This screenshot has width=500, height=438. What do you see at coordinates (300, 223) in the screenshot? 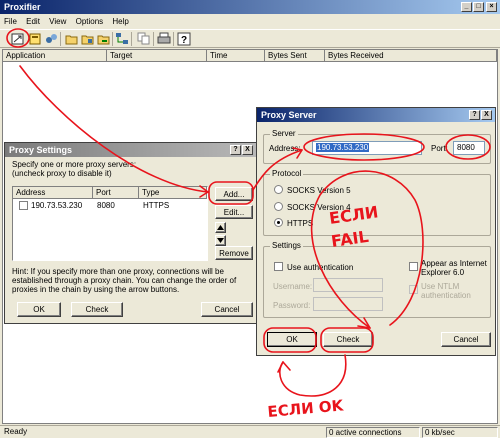
I see `radio-https-label: HTTPS` at bounding box center [300, 223].